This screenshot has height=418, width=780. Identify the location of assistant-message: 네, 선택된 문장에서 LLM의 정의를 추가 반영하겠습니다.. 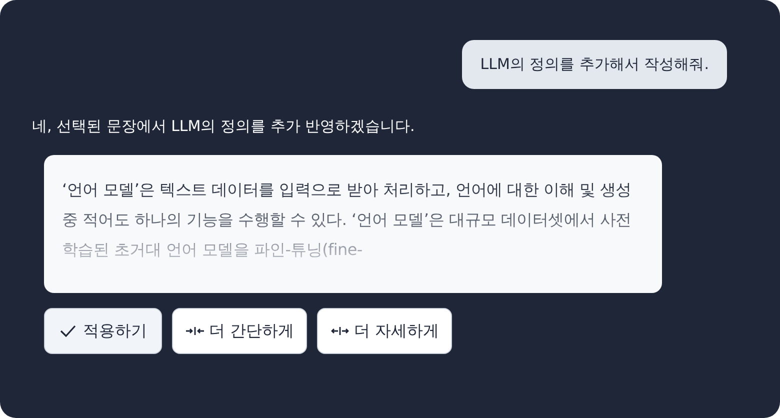
(224, 126).